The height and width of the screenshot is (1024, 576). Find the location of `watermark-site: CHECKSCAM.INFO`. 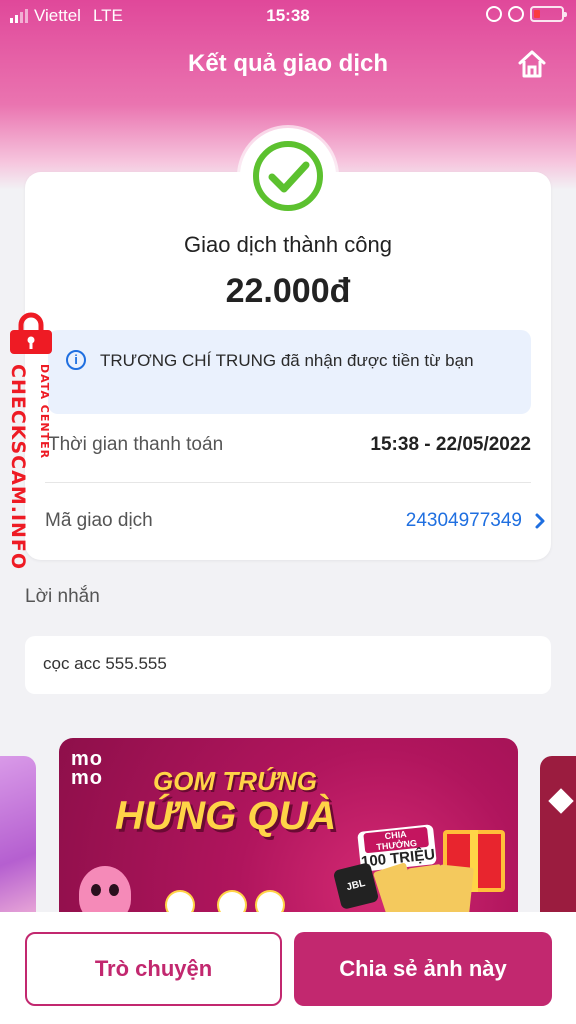

watermark-site: CHECKSCAM.INFO is located at coordinates (18, 467).